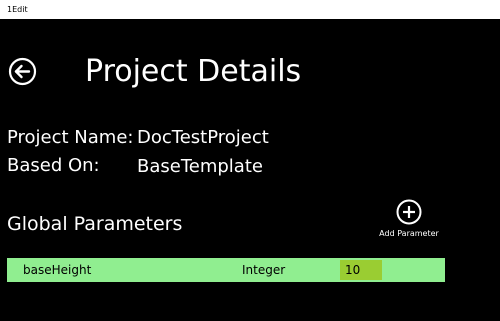 Image resolution: width=500 pixels, height=321 pixels. I want to click on add-parameter-button: Add Parameter, so click(409, 222).